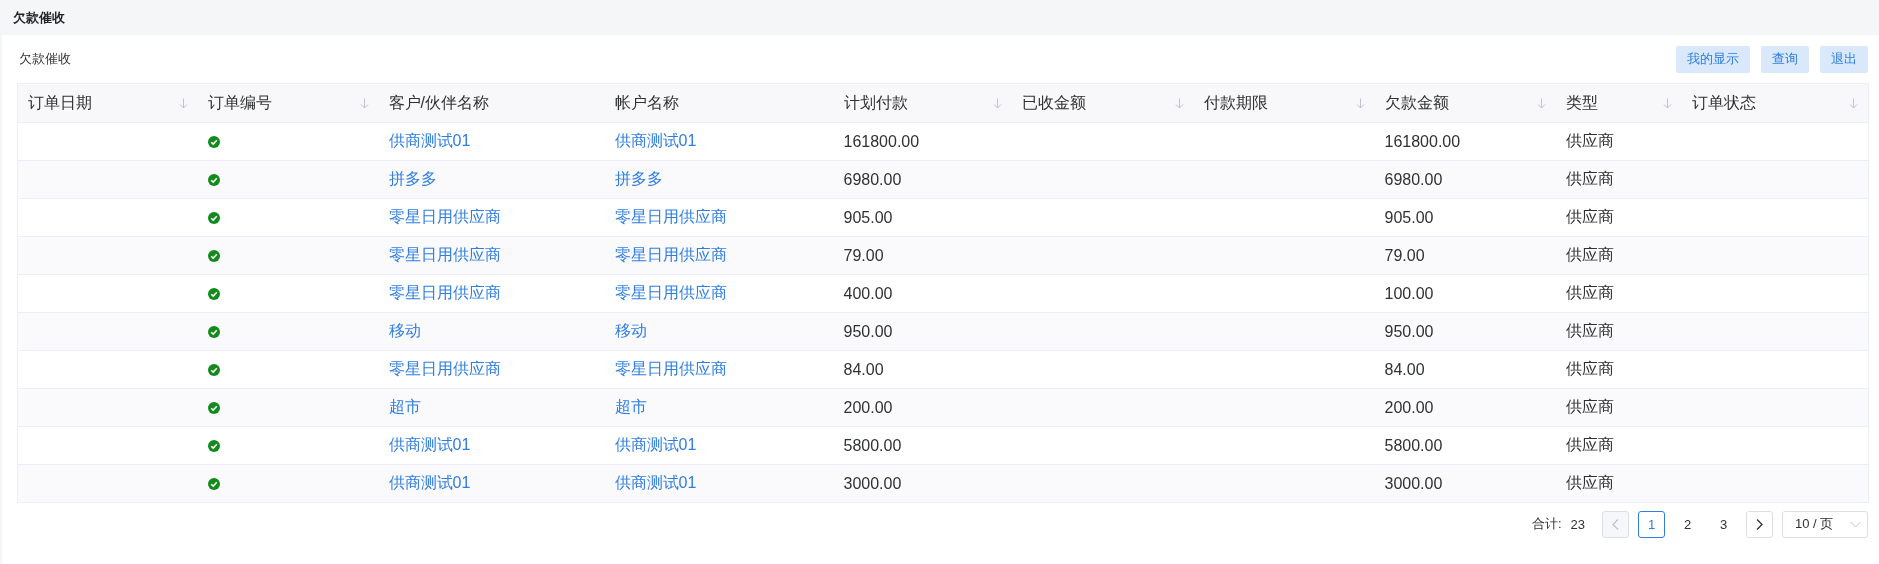  Describe the element at coordinates (44, 59) in the screenshot. I see `section-title: 欠款催收` at that location.